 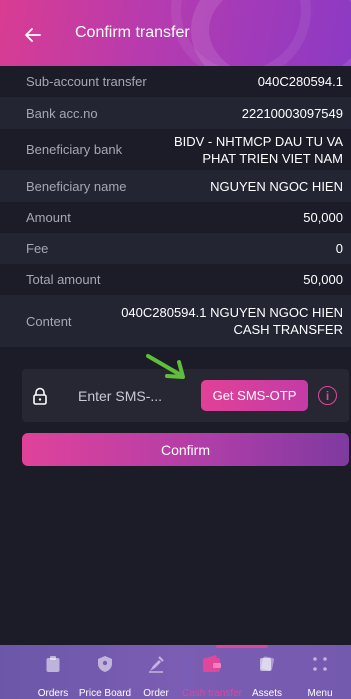 I want to click on lock-icon, so click(x=40, y=396).